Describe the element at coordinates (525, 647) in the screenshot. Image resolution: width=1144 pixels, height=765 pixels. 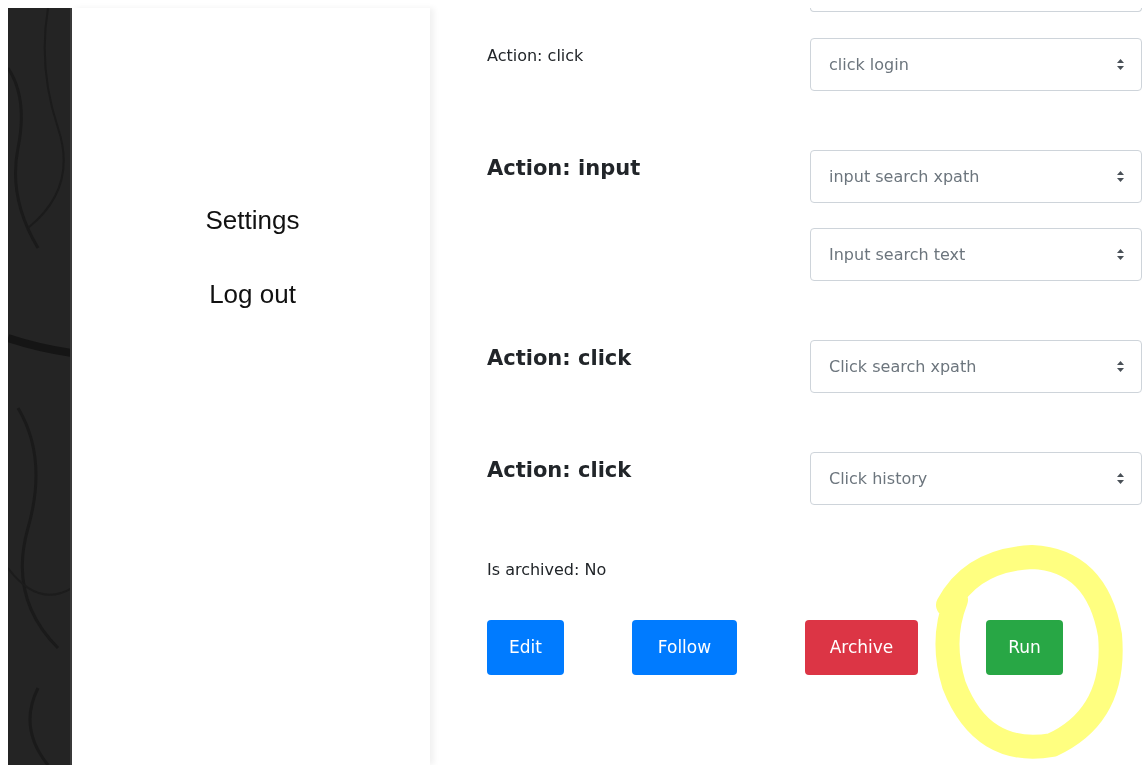
I see `action-button: Edit` at that location.